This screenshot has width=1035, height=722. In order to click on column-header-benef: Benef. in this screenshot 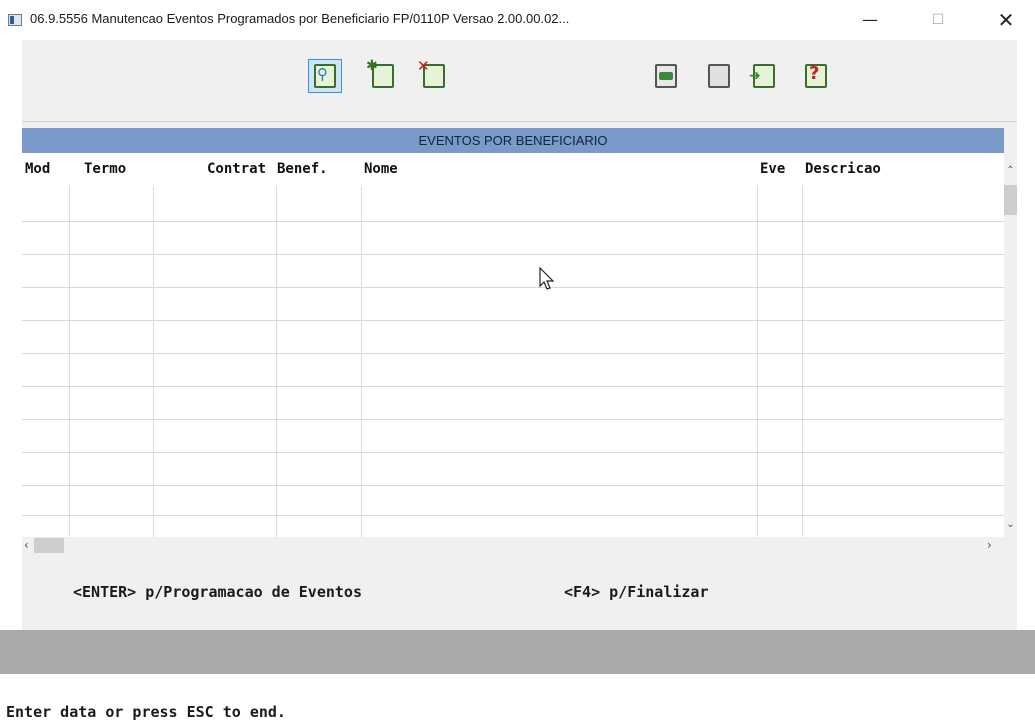, I will do `click(302, 169)`.